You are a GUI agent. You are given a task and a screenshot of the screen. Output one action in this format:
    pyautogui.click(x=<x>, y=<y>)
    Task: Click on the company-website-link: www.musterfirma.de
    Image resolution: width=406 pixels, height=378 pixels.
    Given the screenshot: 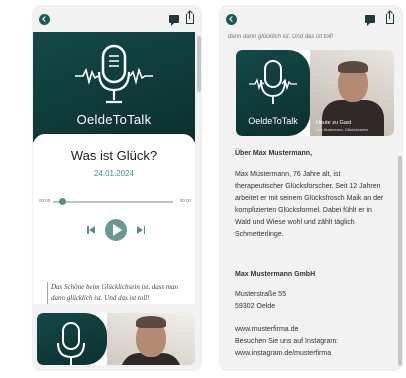 What is the action you would take?
    pyautogui.click(x=266, y=330)
    